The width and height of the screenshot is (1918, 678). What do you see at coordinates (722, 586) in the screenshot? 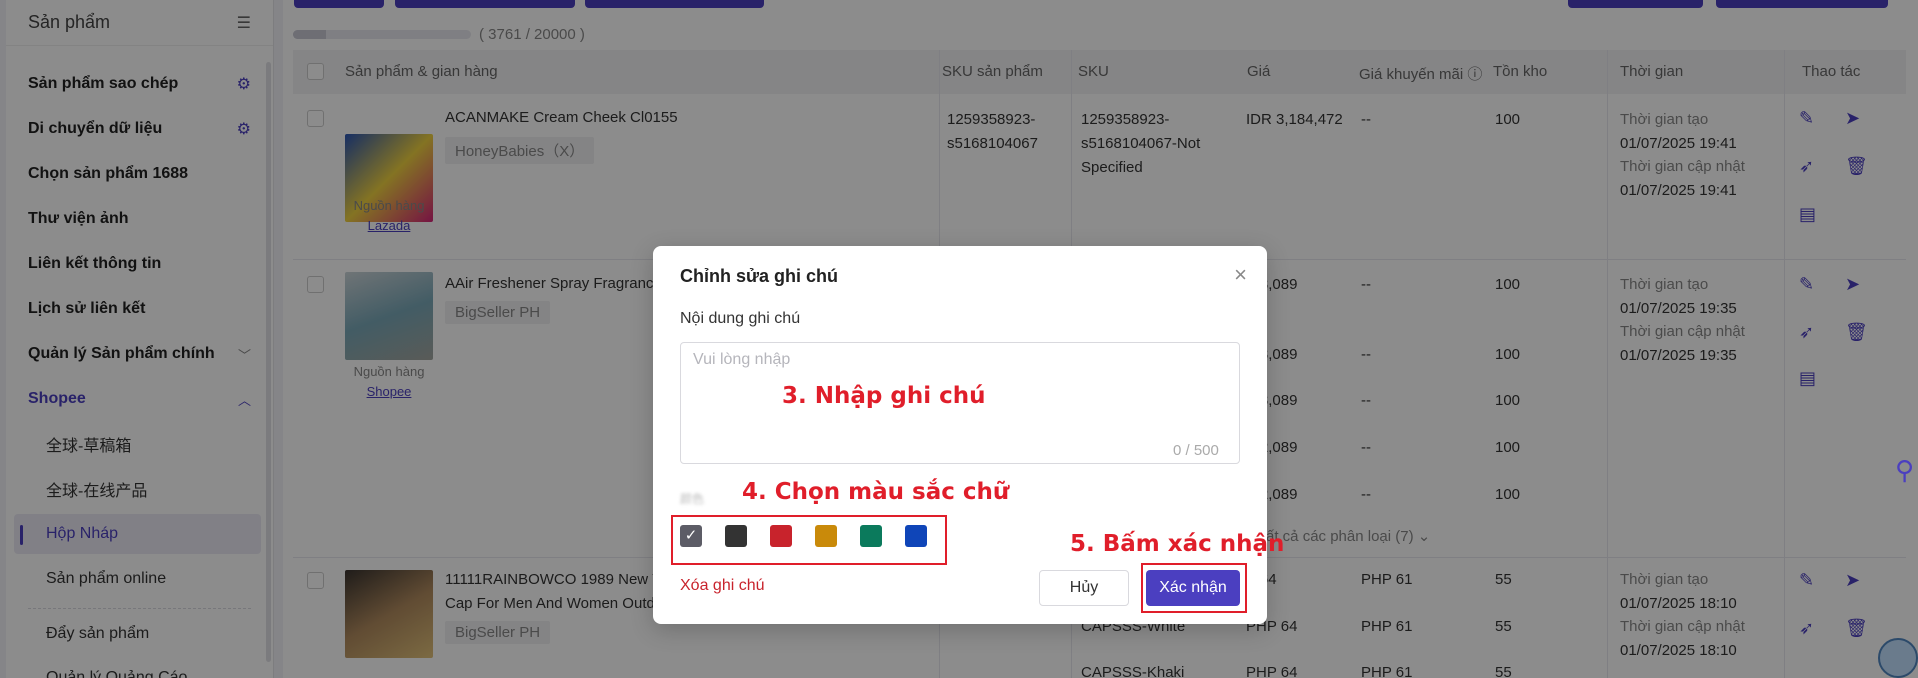
I see `delete-note-link: Xóa ghi chú` at bounding box center [722, 586].